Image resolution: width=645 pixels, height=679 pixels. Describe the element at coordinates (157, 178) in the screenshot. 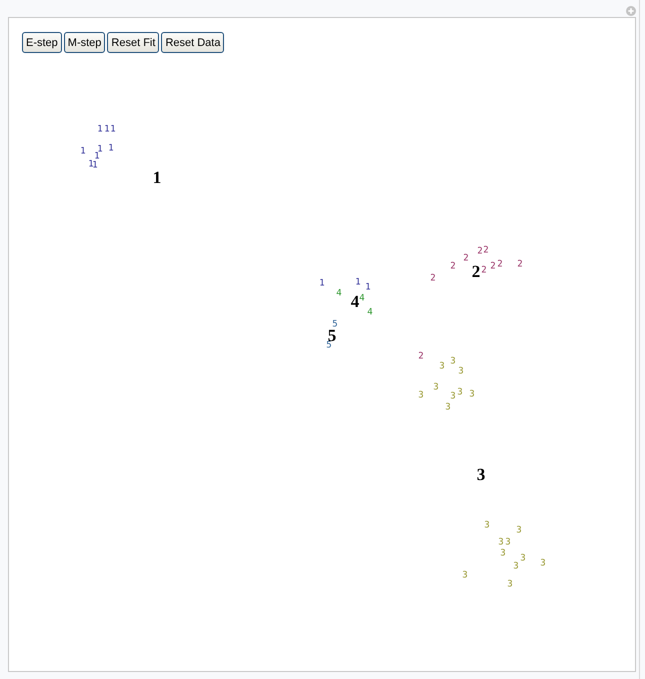

I see `centroid-label: 1` at that location.